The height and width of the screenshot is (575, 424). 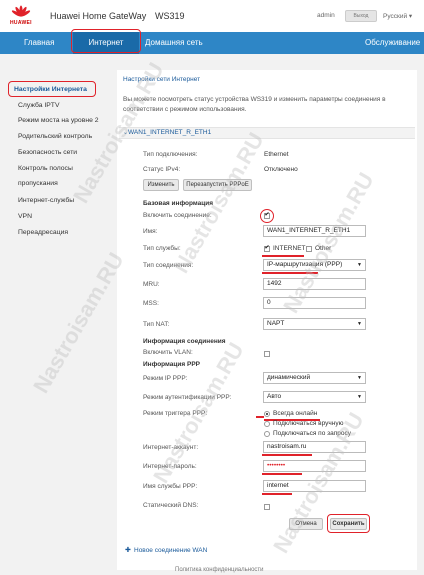 What do you see at coordinates (171, 364) in the screenshot?
I see `ppp-info-heading: Информация PPP` at bounding box center [171, 364].